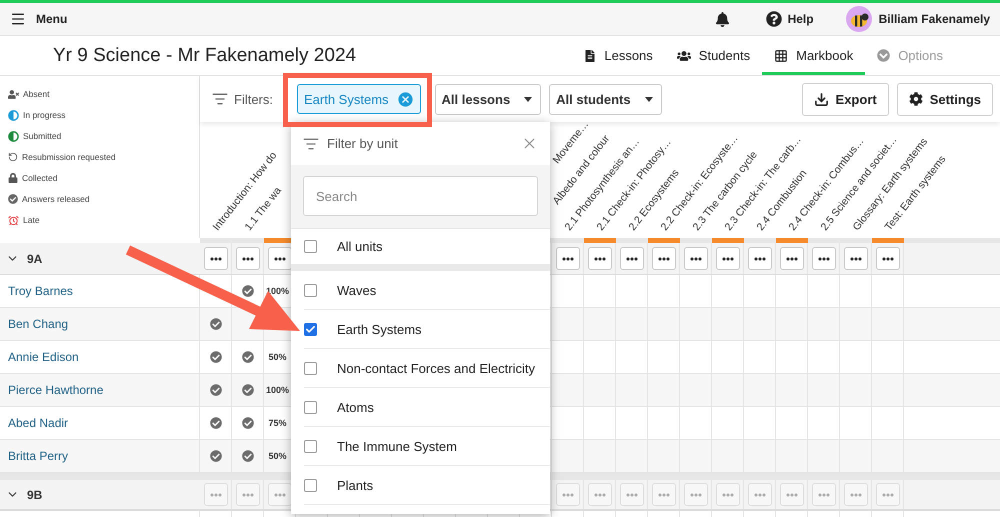 Image resolution: width=1000 pixels, height=517 pixels. Describe the element at coordinates (713, 55) in the screenshot. I see `nav-tab: Students` at that location.